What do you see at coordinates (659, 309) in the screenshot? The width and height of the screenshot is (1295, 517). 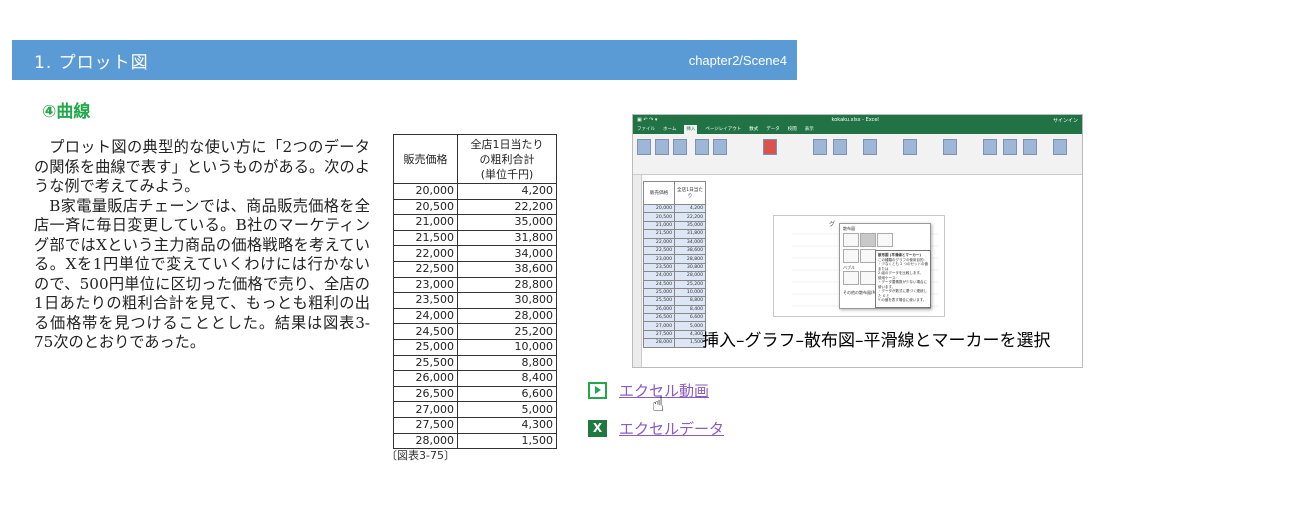 I see `mini-price-cell: 26,000` at bounding box center [659, 309].